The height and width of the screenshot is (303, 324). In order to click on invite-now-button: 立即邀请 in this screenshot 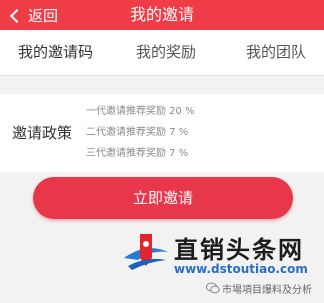, I will do `click(163, 198)`.